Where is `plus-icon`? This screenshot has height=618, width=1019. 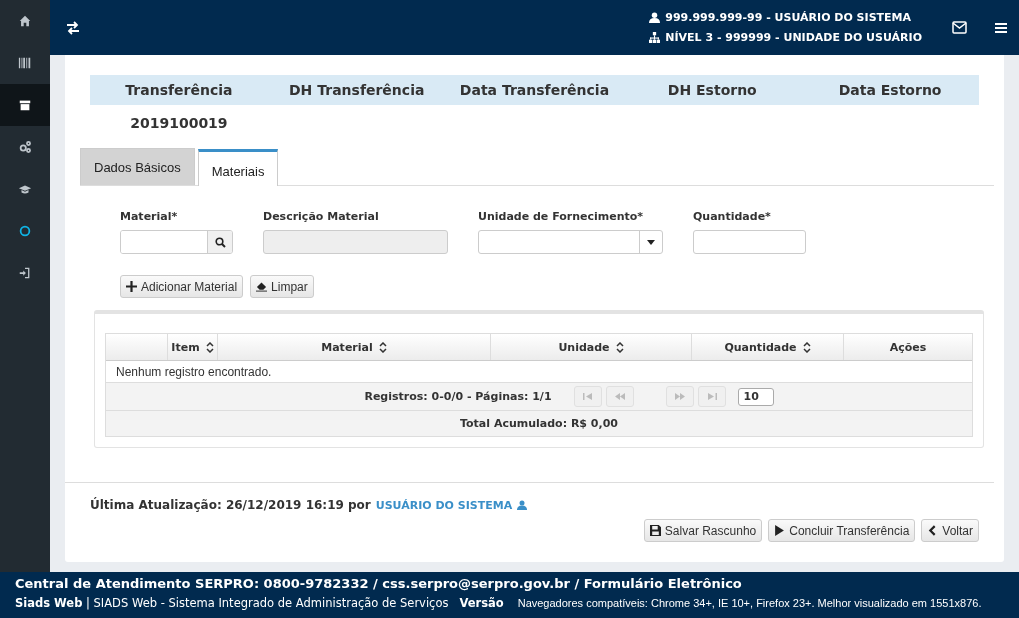 plus-icon is located at coordinates (131, 286).